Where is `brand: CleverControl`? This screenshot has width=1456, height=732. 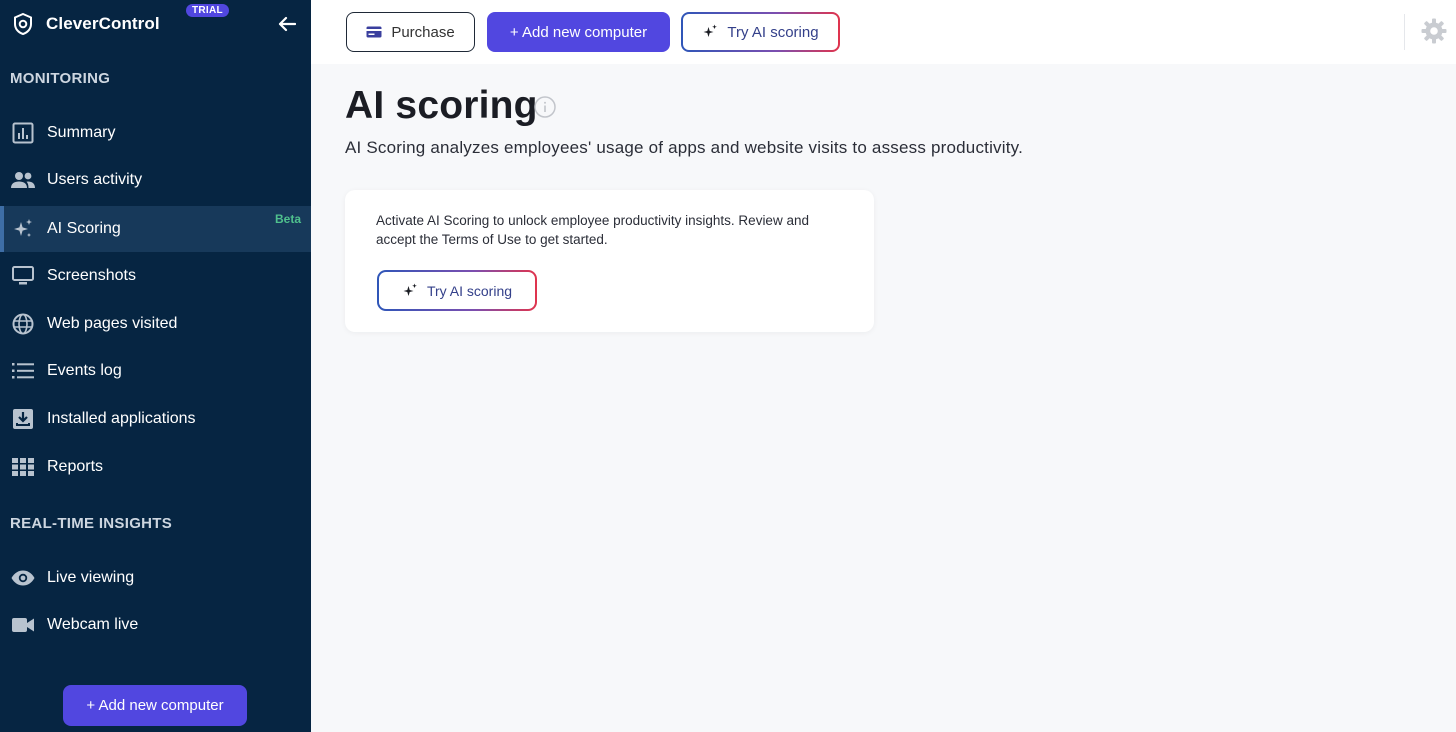 brand: CleverControl is located at coordinates (86, 24).